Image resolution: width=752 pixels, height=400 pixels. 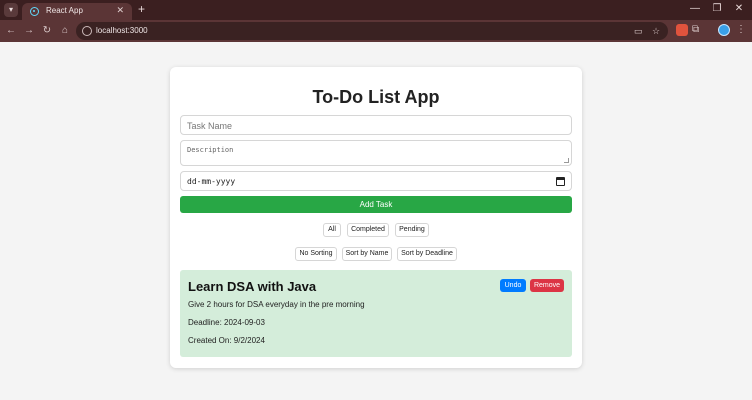 What do you see at coordinates (682, 30) in the screenshot?
I see `extension-icon` at bounding box center [682, 30].